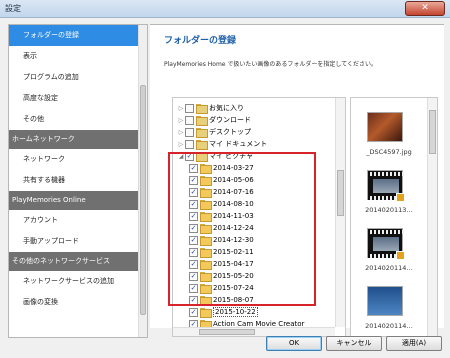 The width and height of the screenshot is (450, 358). What do you see at coordinates (340, 193) in the screenshot?
I see `tree-vertical-scroll-thumb` at bounding box center [340, 193].